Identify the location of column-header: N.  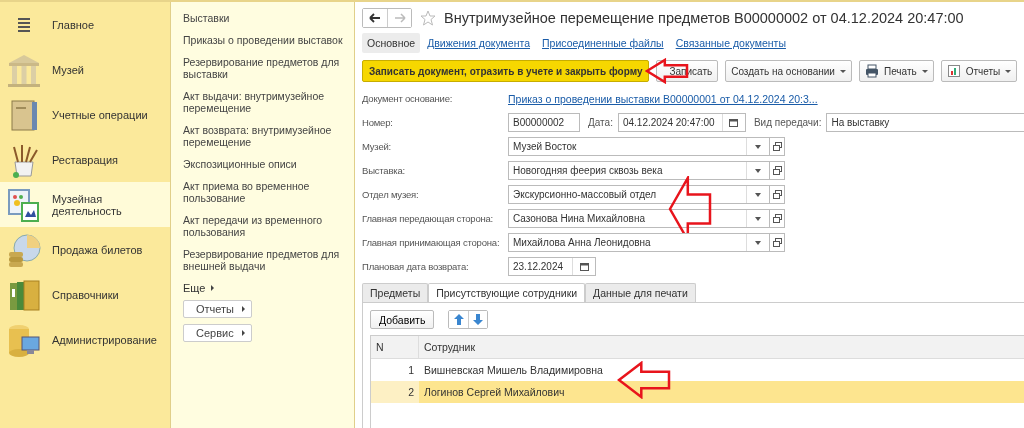
(395, 347).